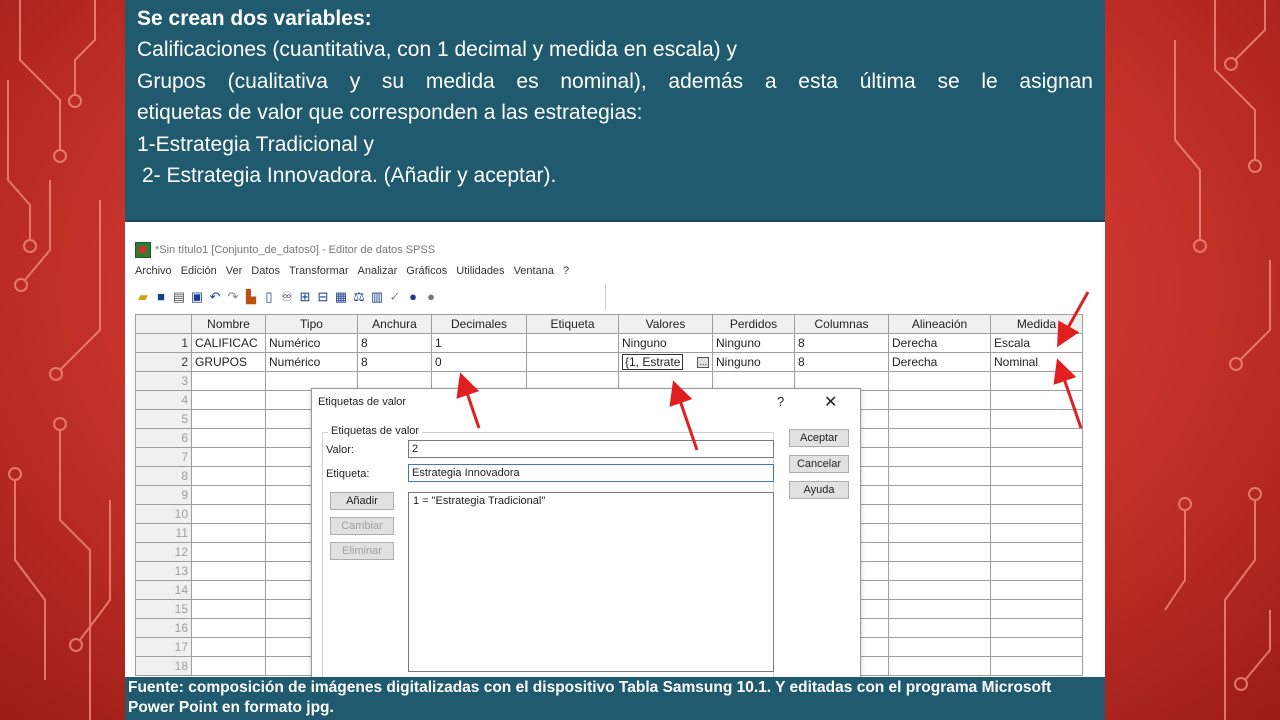 The width and height of the screenshot is (1280, 720). I want to click on row-number: 12, so click(163, 552).